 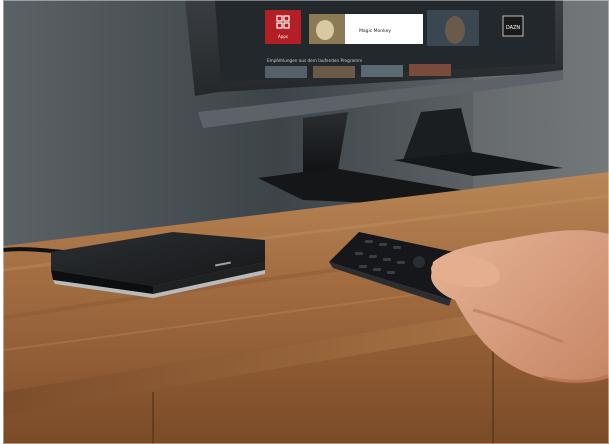 What do you see at coordinates (513, 28) in the screenshot?
I see `dazn-logo: DAZN` at bounding box center [513, 28].